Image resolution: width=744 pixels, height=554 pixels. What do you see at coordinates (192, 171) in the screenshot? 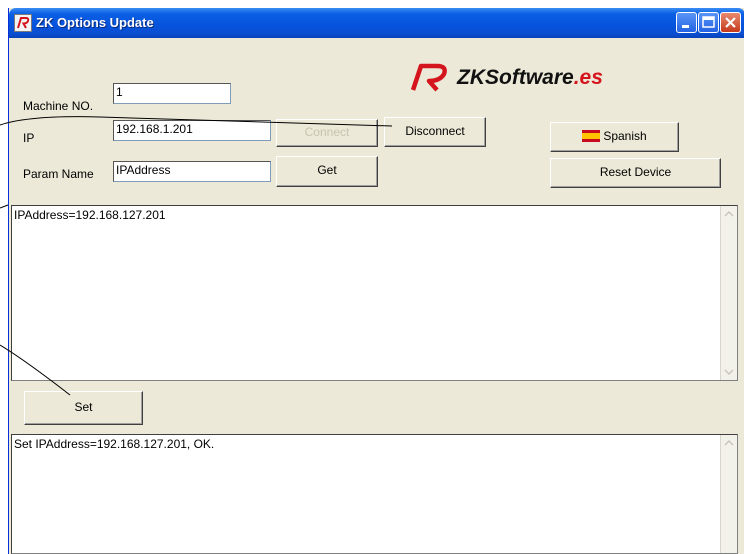
I see `param-name-field: IPAddress` at bounding box center [192, 171].